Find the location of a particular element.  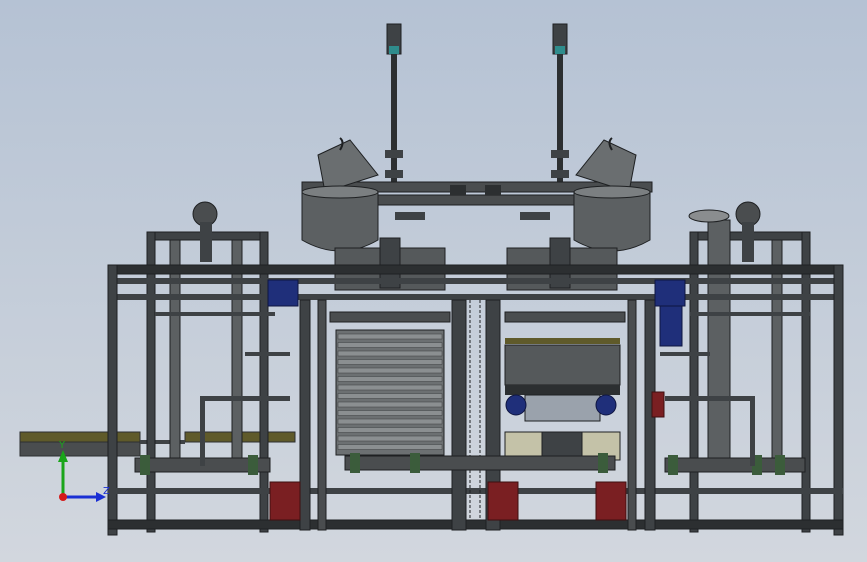

right-hopper is located at coordinates (612, 194).